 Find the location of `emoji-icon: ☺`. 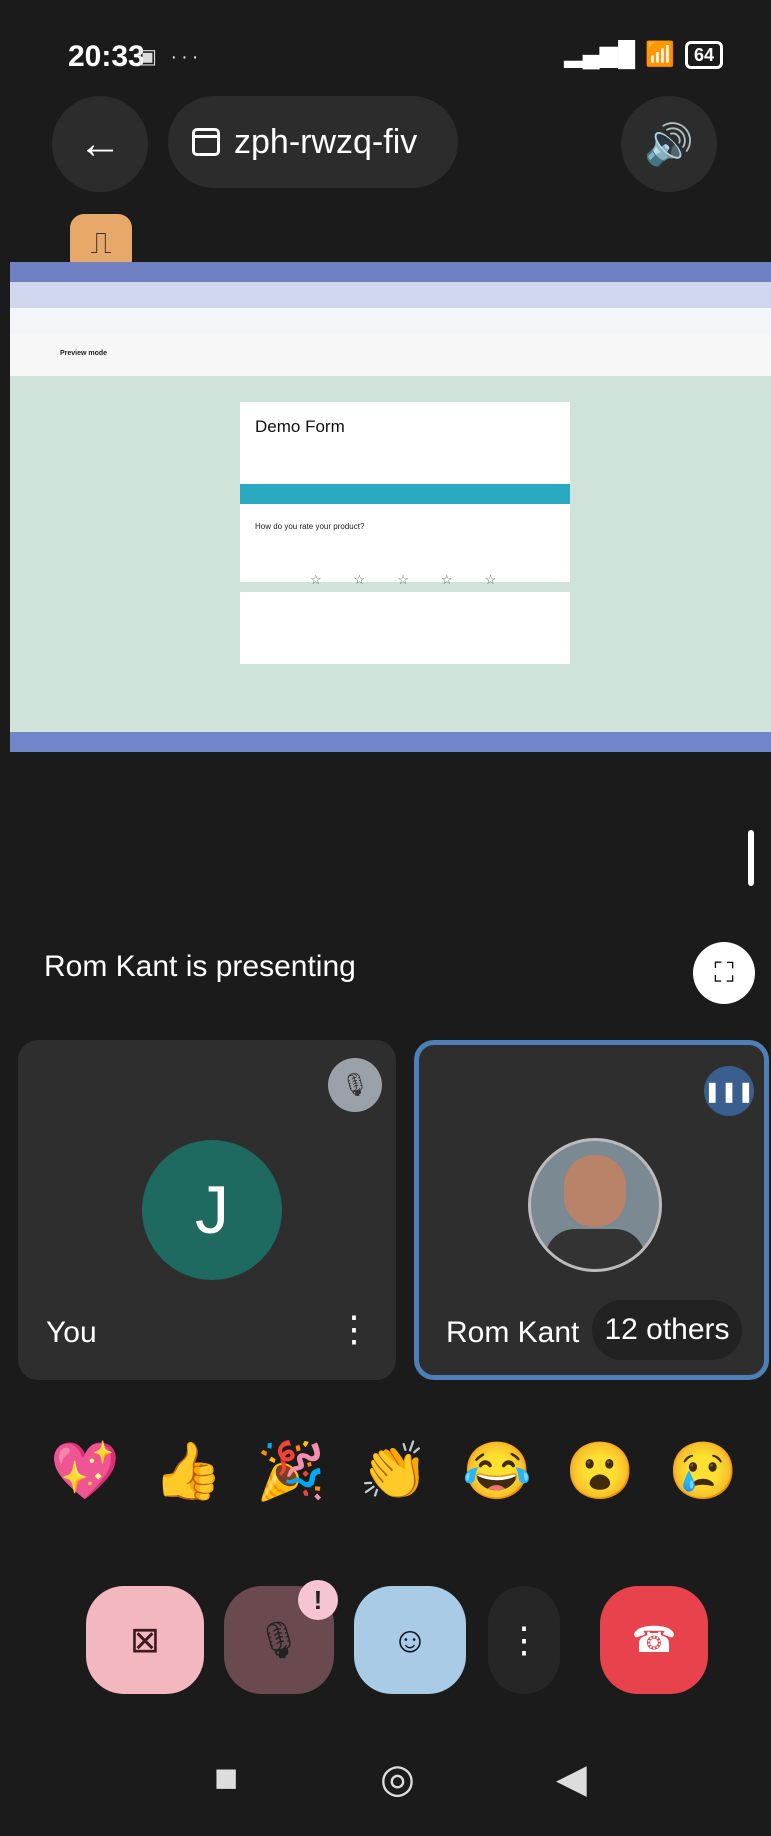

emoji-icon: ☺ is located at coordinates (410, 1639).